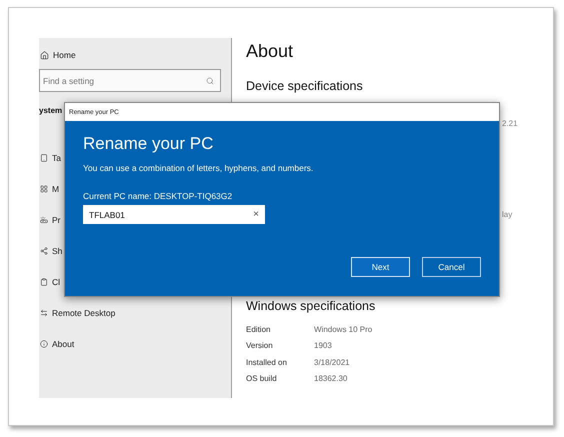  I want to click on dialog-description: You can use a combination of letters, hyphens, and numbers., so click(198, 168).